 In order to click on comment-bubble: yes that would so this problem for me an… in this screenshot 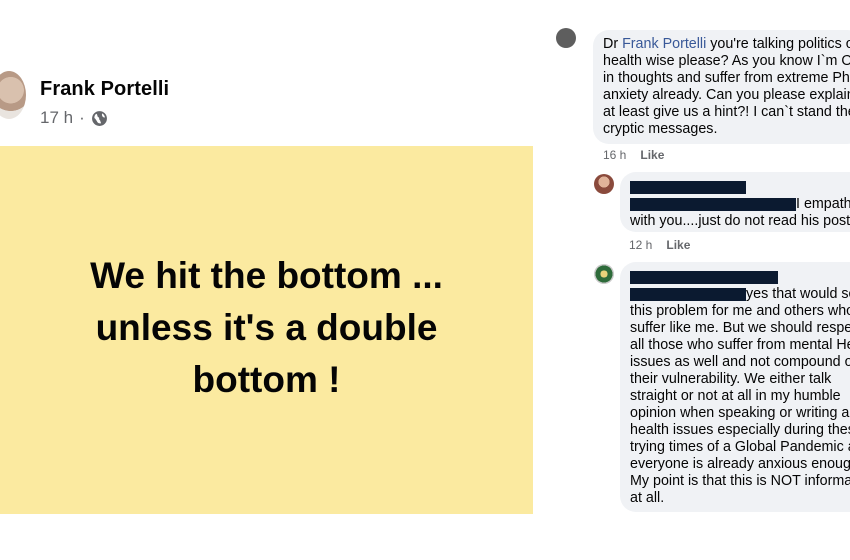, I will do `click(735, 387)`.